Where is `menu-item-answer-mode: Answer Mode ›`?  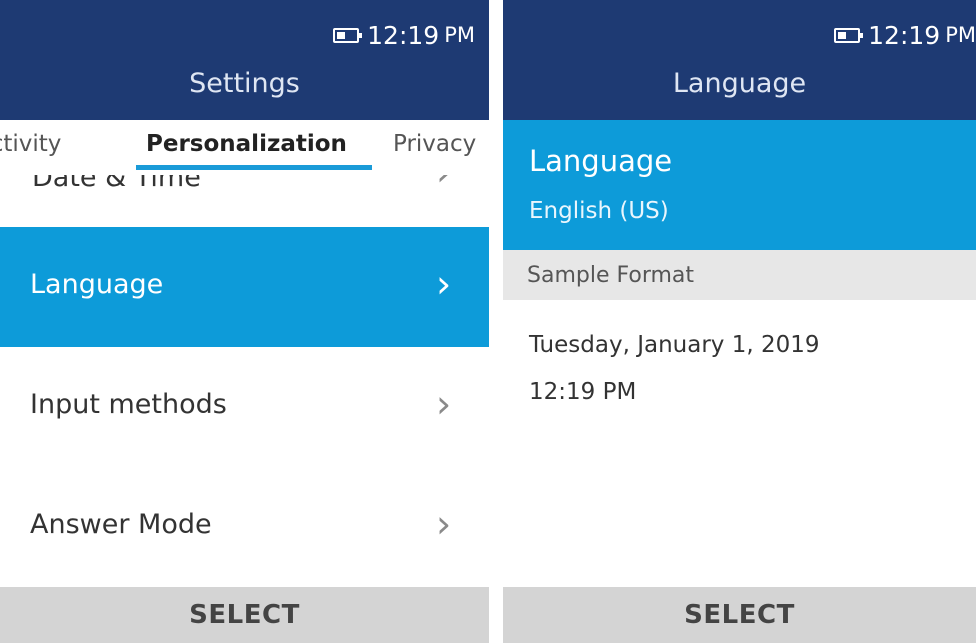
menu-item-answer-mode: Answer Mode › is located at coordinates (244, 527).